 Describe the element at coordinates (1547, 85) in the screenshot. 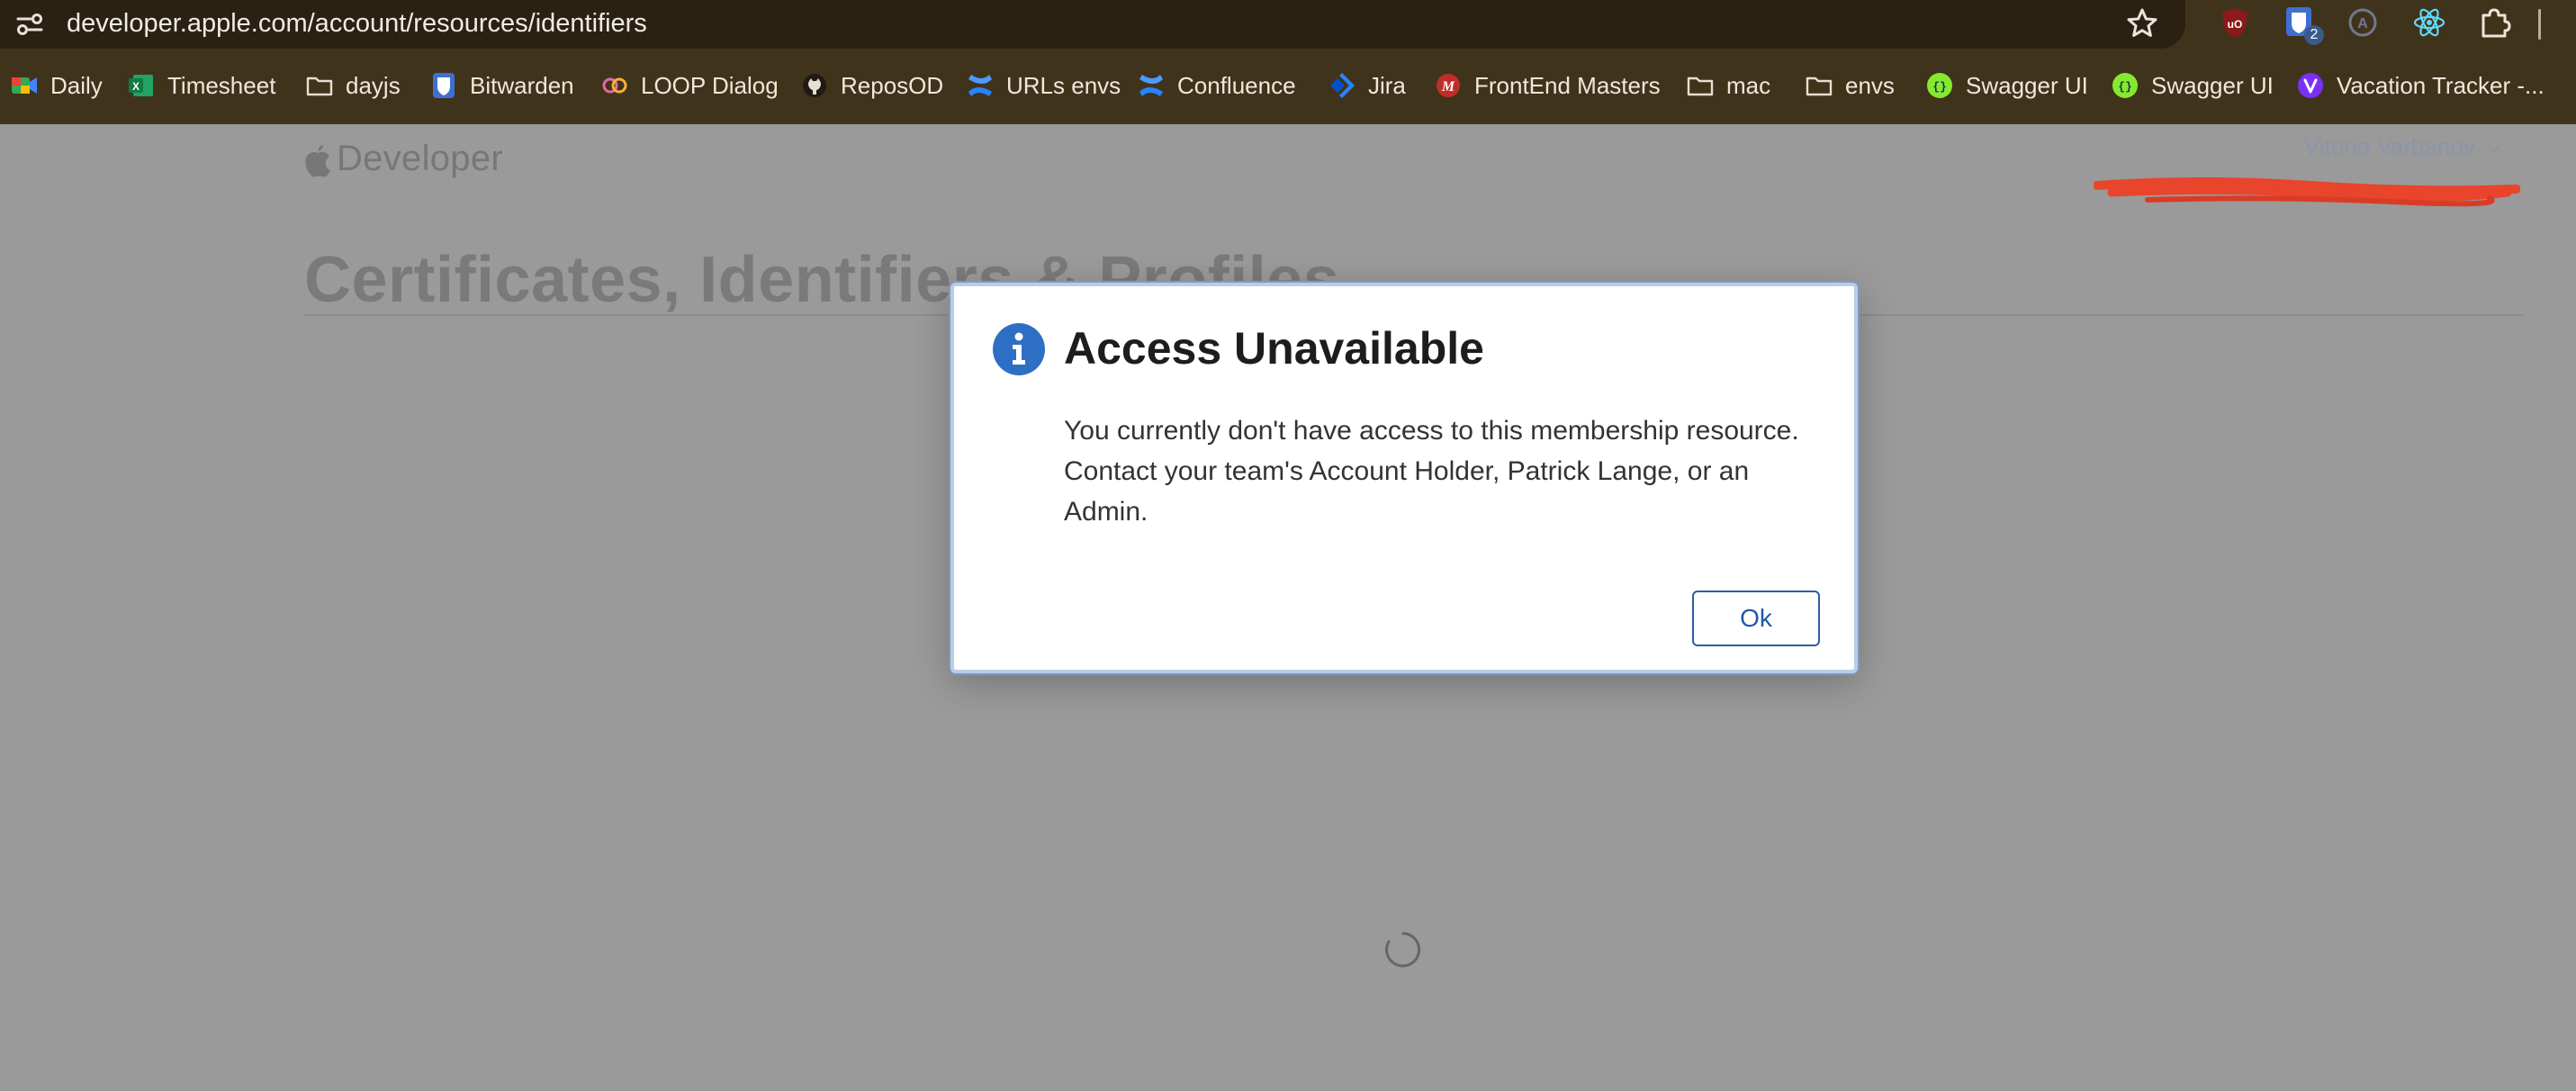

I see `bookmark-frontend-masters: M FrontEnd Masters` at that location.